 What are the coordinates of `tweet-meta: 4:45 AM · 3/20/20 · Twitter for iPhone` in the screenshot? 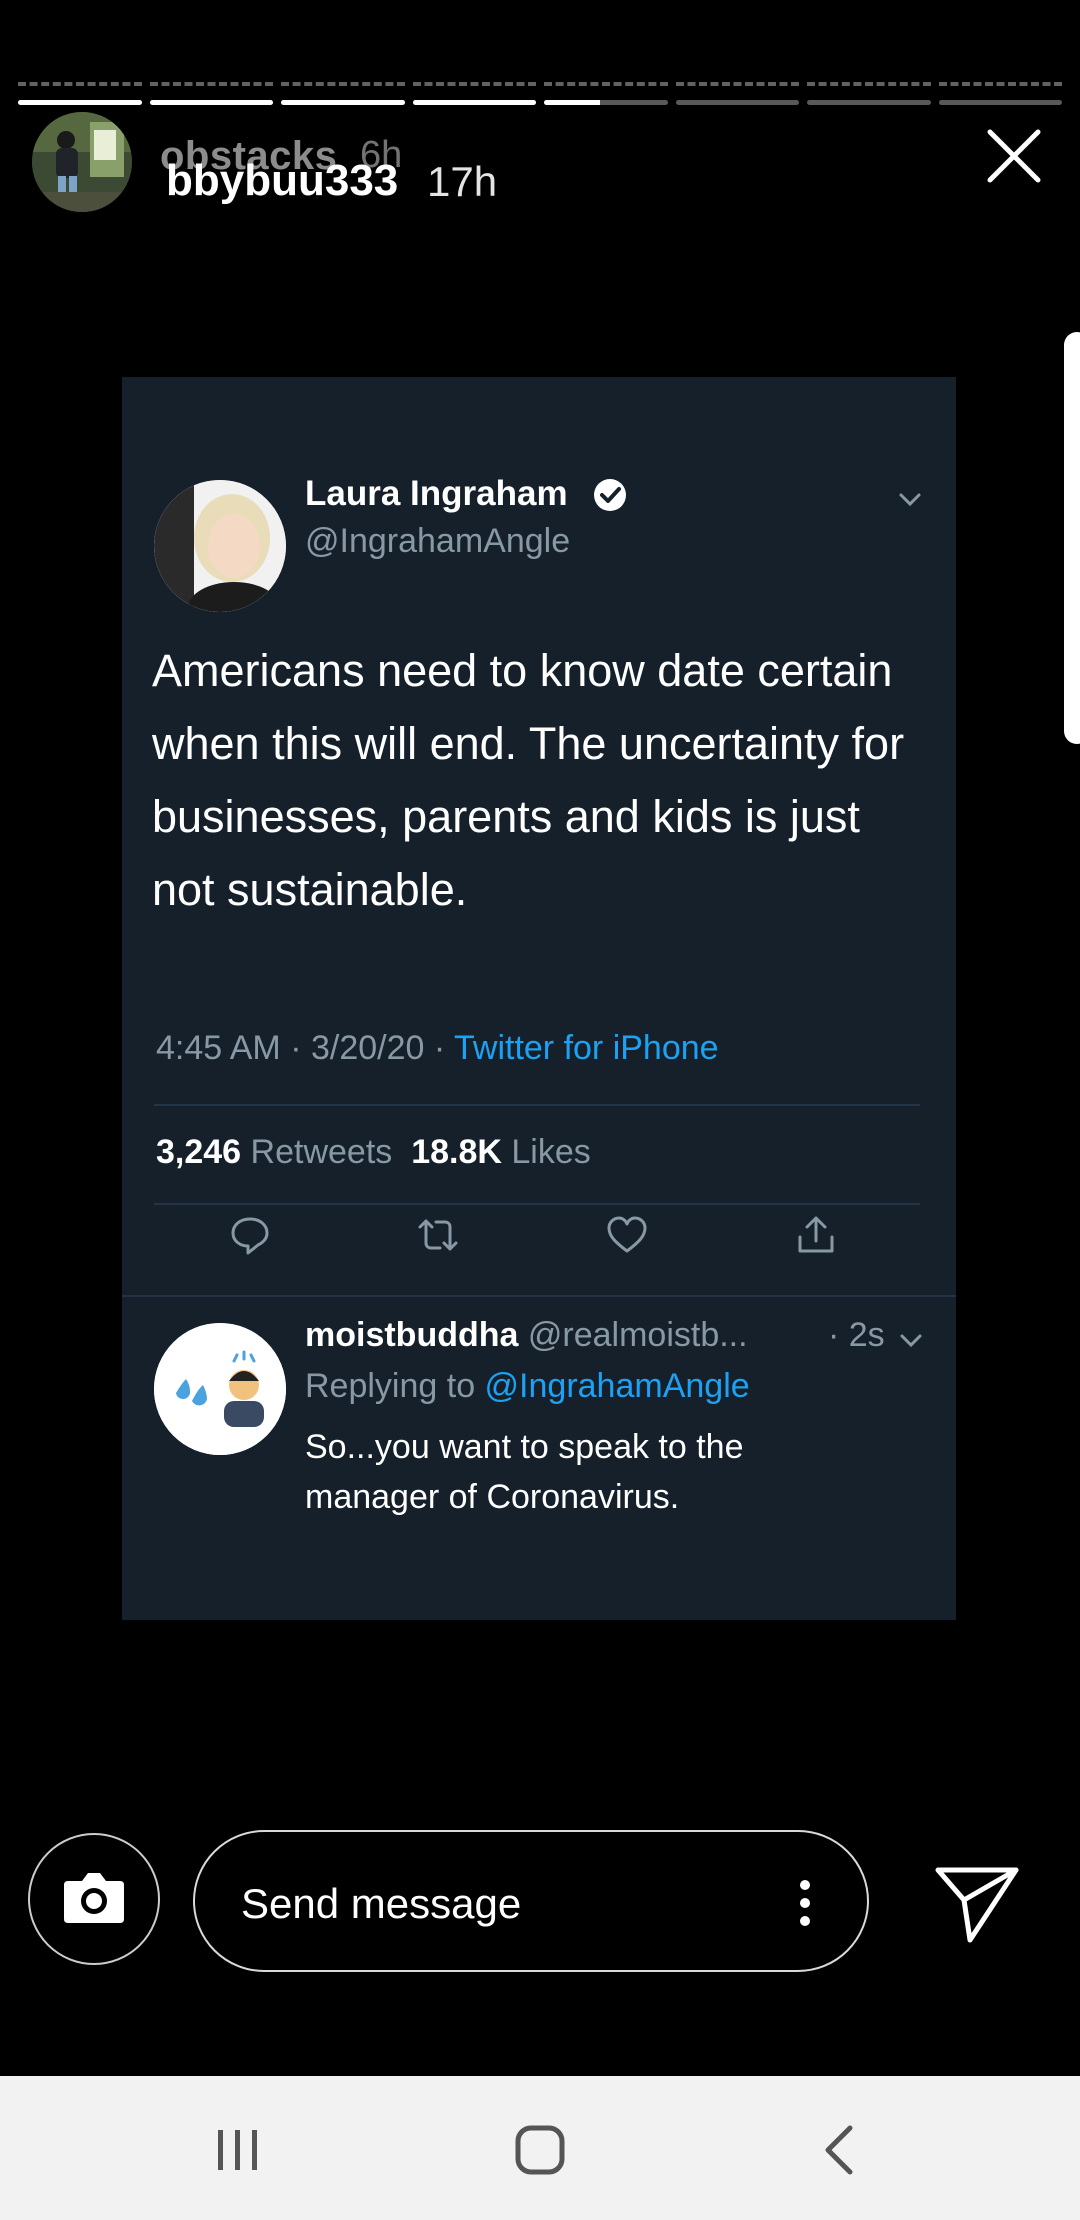 It's located at (437, 1048).